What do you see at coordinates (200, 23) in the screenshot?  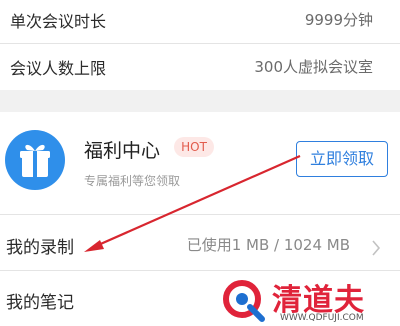 I see `meeting-duration-row: 单次会议时长 9999分钟` at bounding box center [200, 23].